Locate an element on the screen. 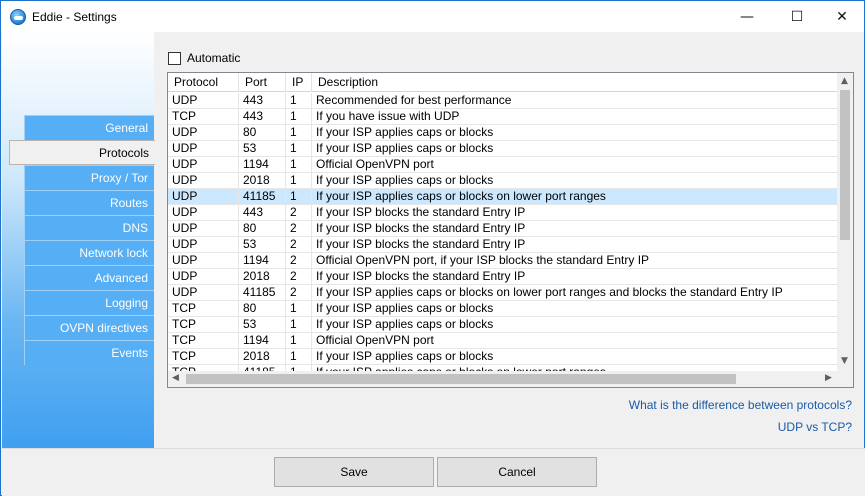  sidebar-item-general: General is located at coordinates (89, 127).